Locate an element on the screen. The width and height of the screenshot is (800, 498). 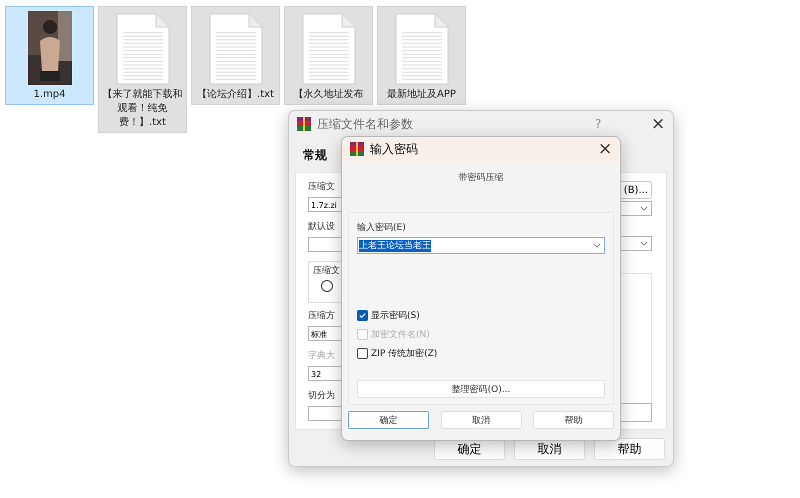
field-label: 切分为 is located at coordinates (321, 396).